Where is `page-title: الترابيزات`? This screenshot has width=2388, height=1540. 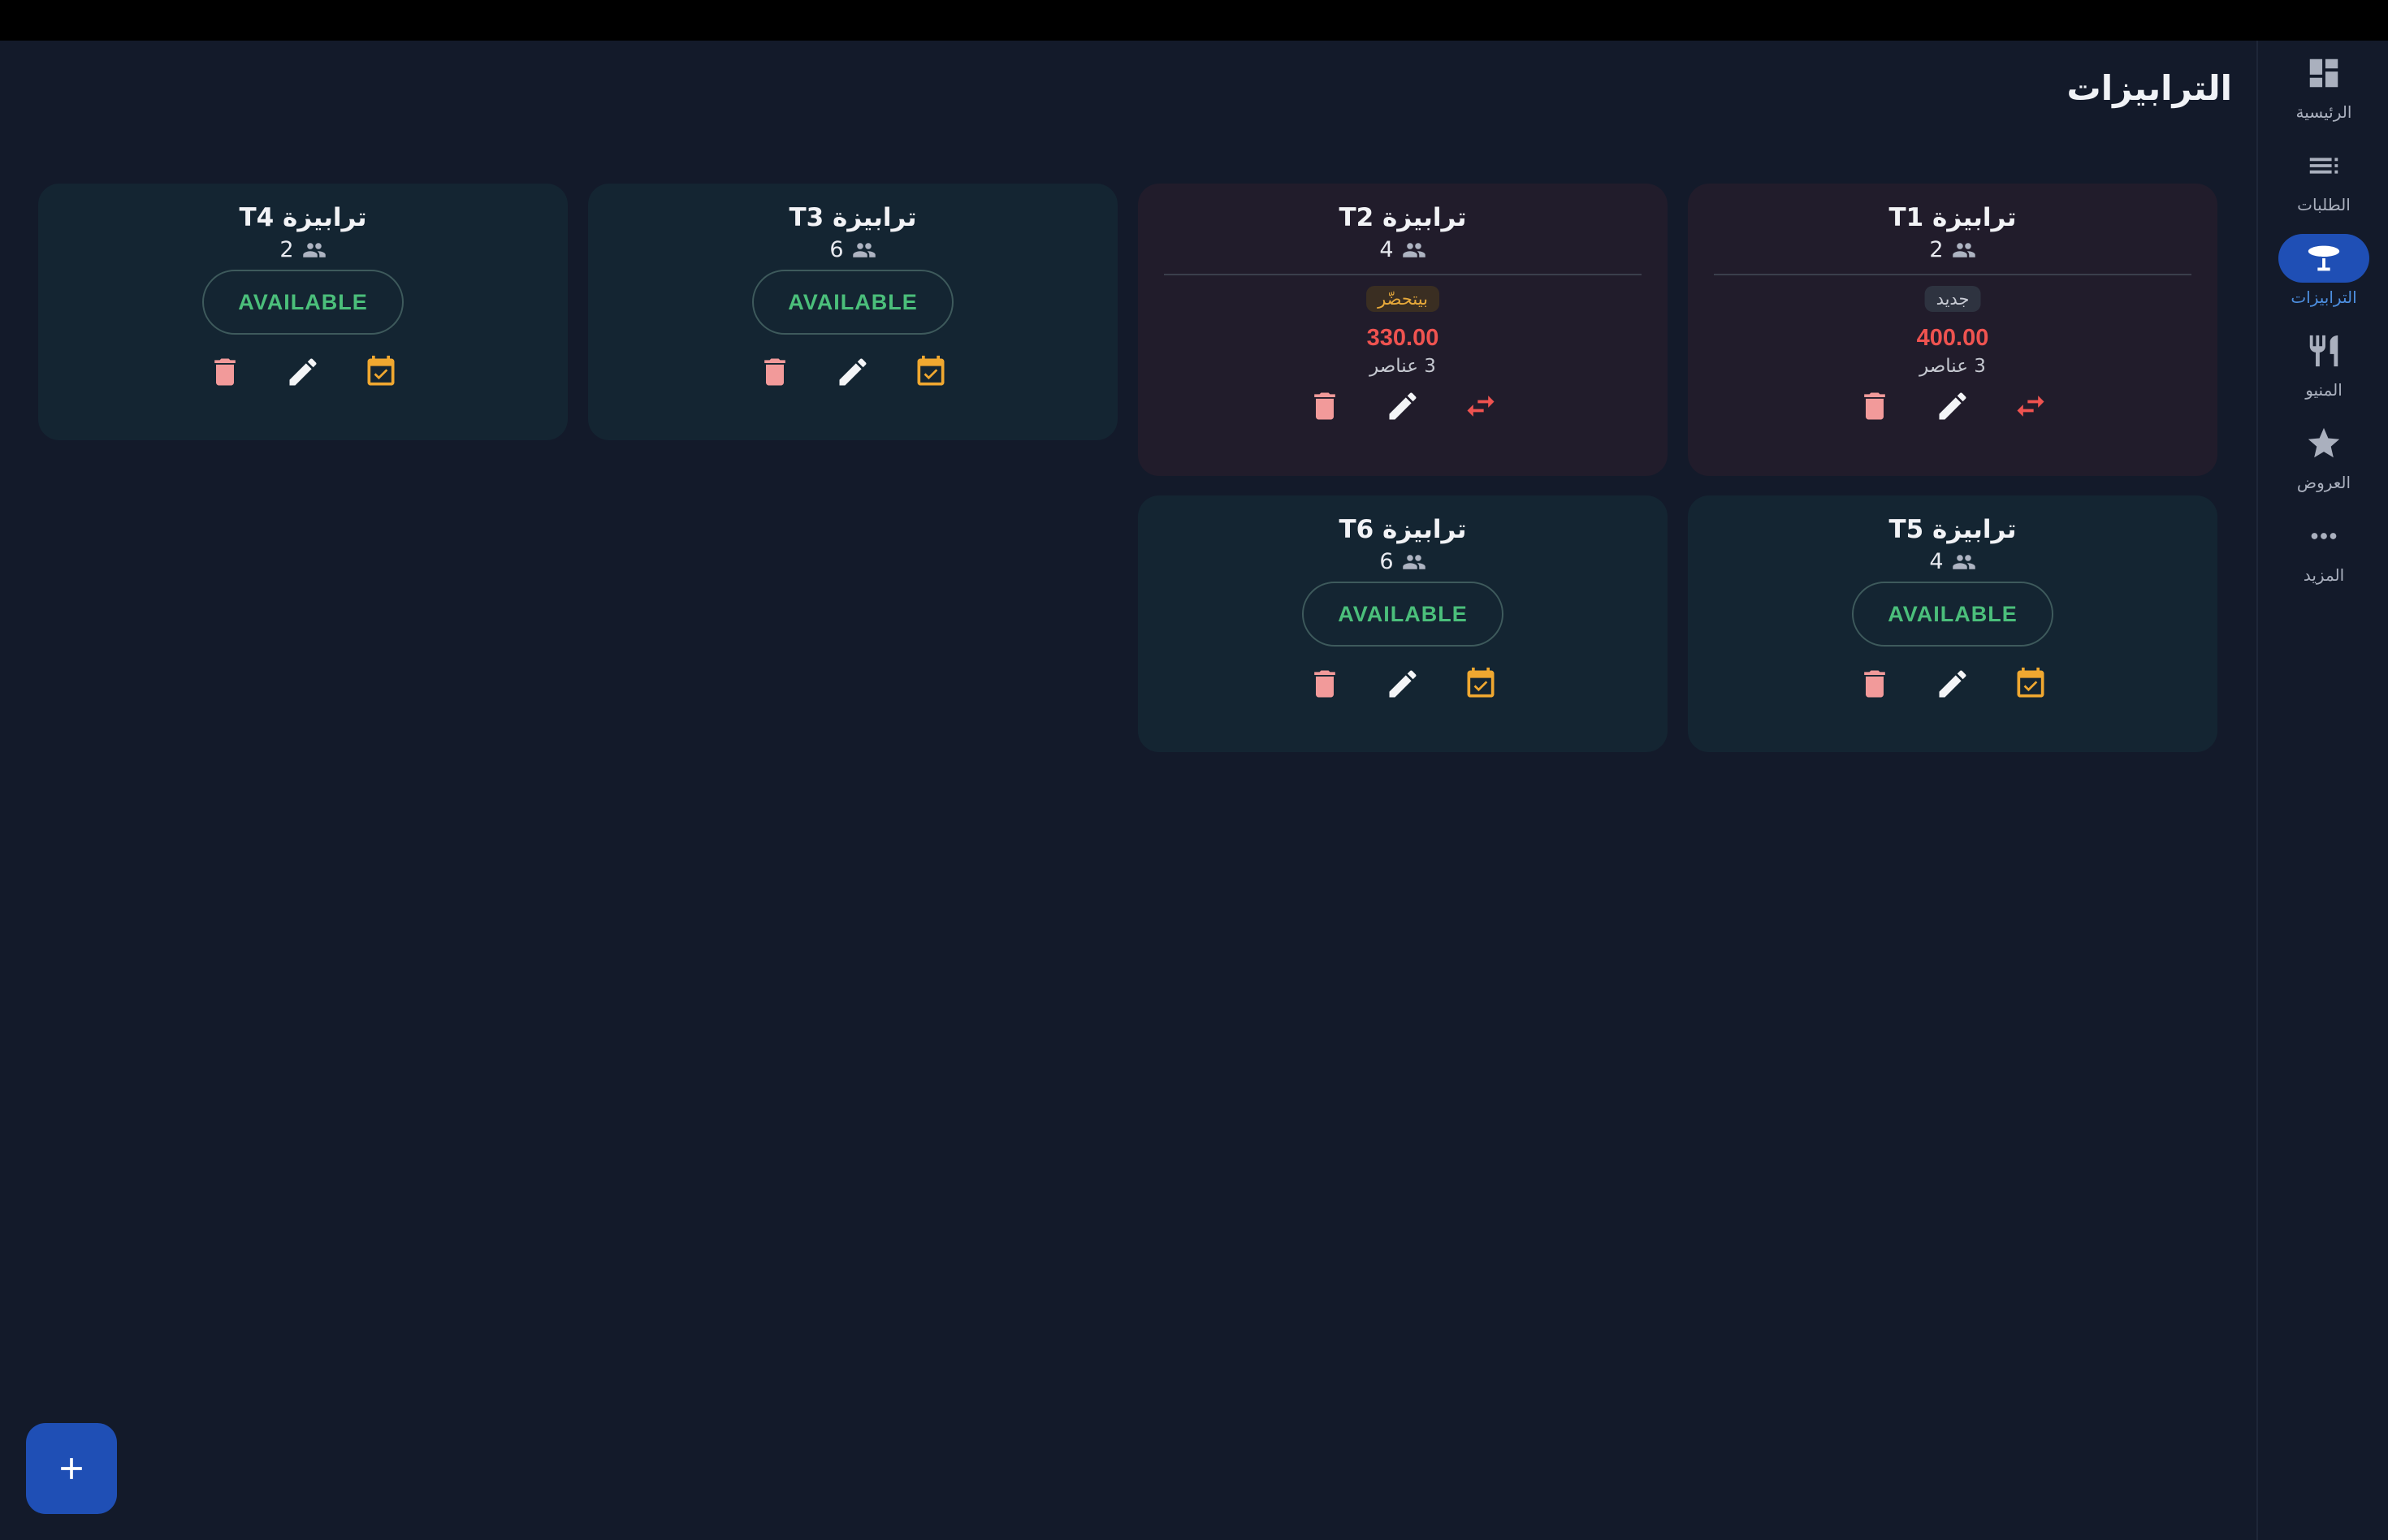 page-title: الترابيزات is located at coordinates (2149, 88).